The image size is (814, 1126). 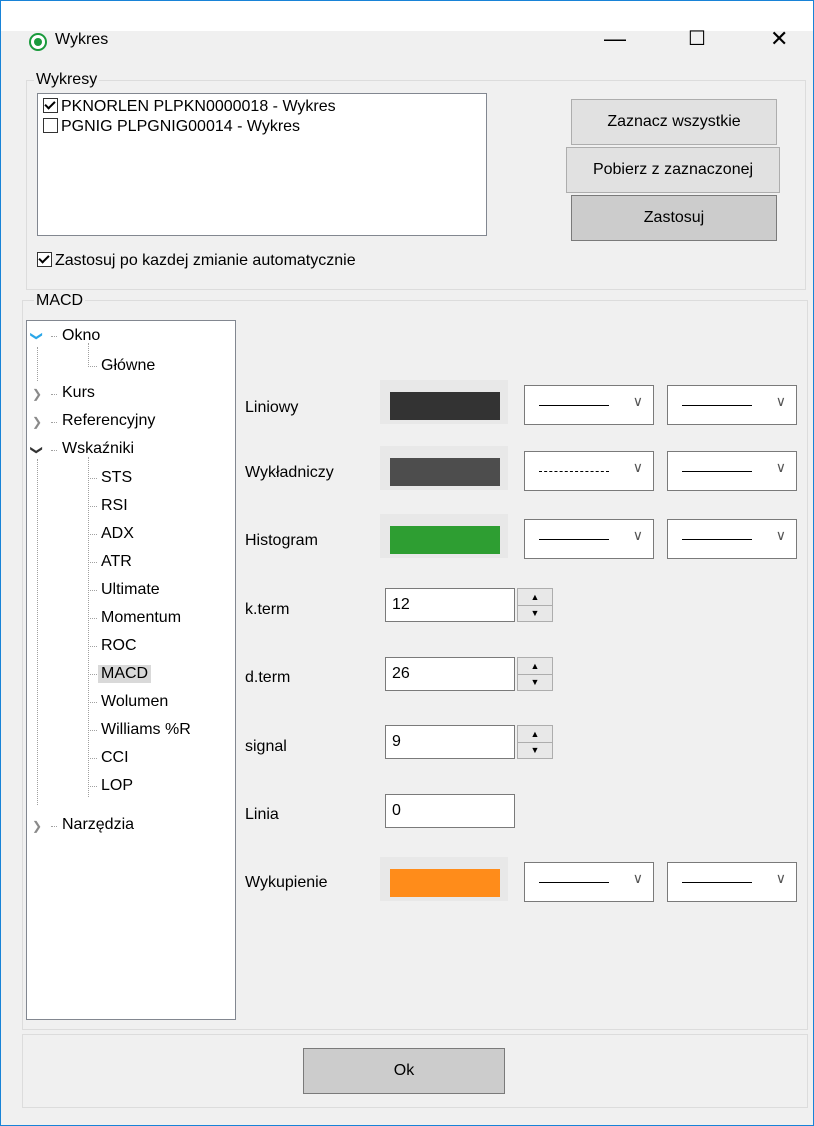 I want to click on tree-node-roc: ROC, so click(x=119, y=646).